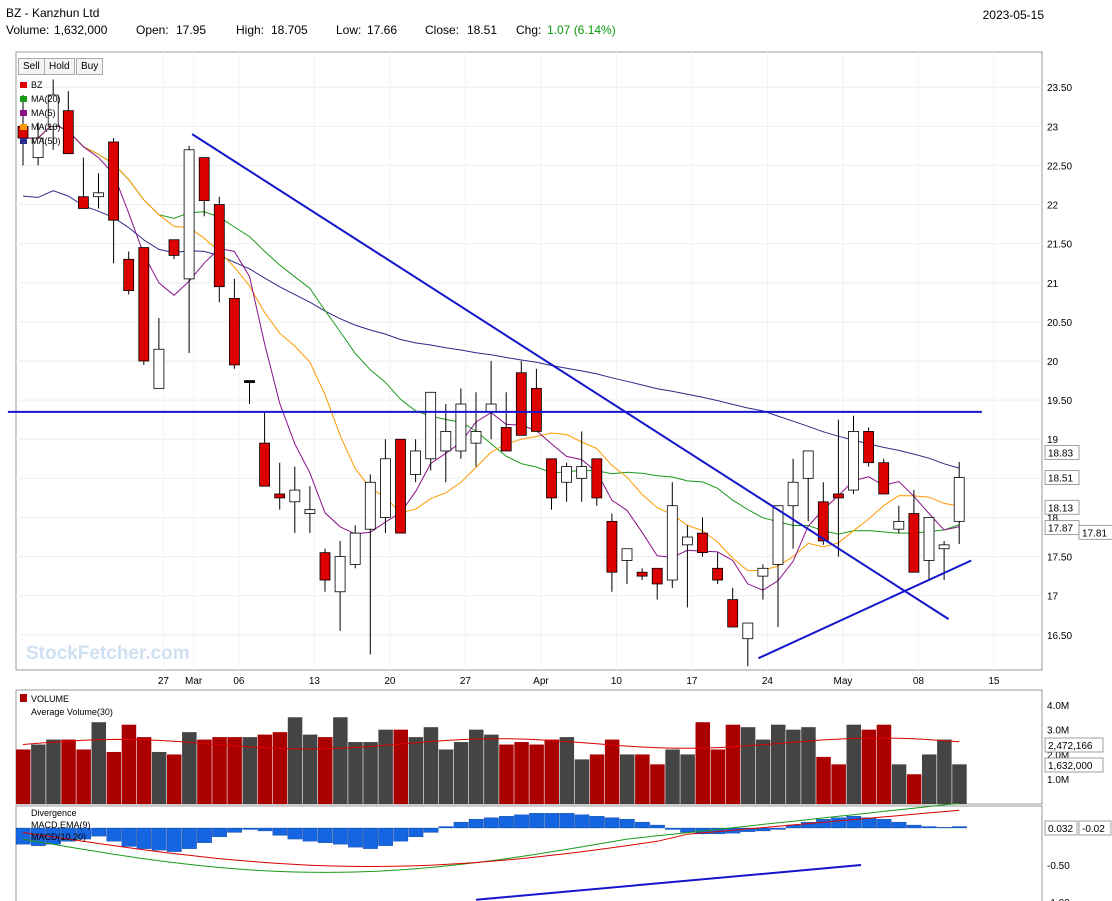  What do you see at coordinates (31, 66) in the screenshot?
I see `sell-button: Sell` at bounding box center [31, 66].